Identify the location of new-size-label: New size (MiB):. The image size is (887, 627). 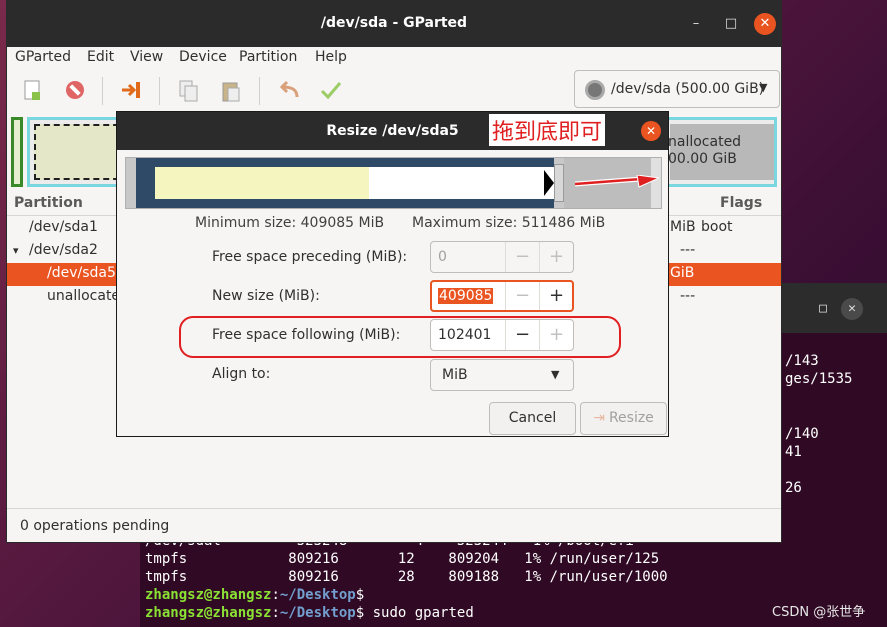
(266, 296).